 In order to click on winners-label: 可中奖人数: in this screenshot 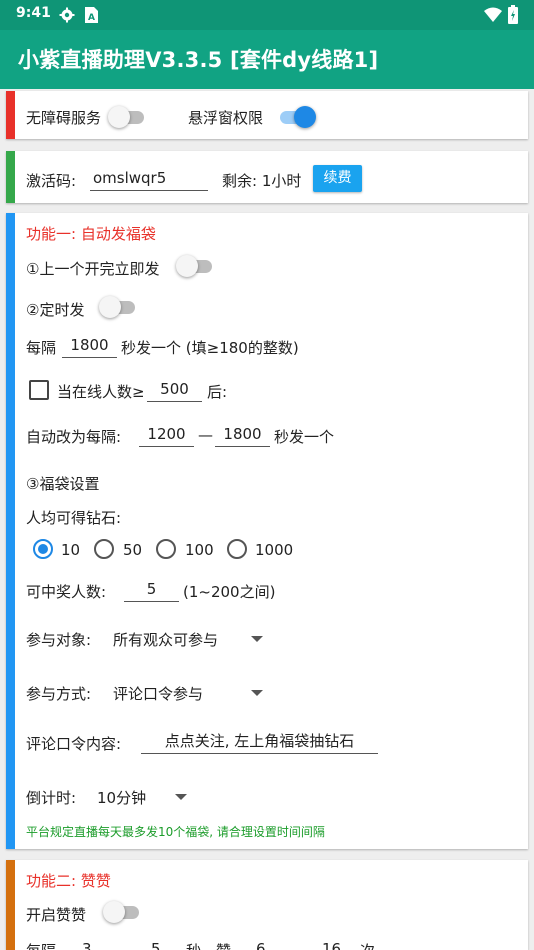, I will do `click(66, 592)`.